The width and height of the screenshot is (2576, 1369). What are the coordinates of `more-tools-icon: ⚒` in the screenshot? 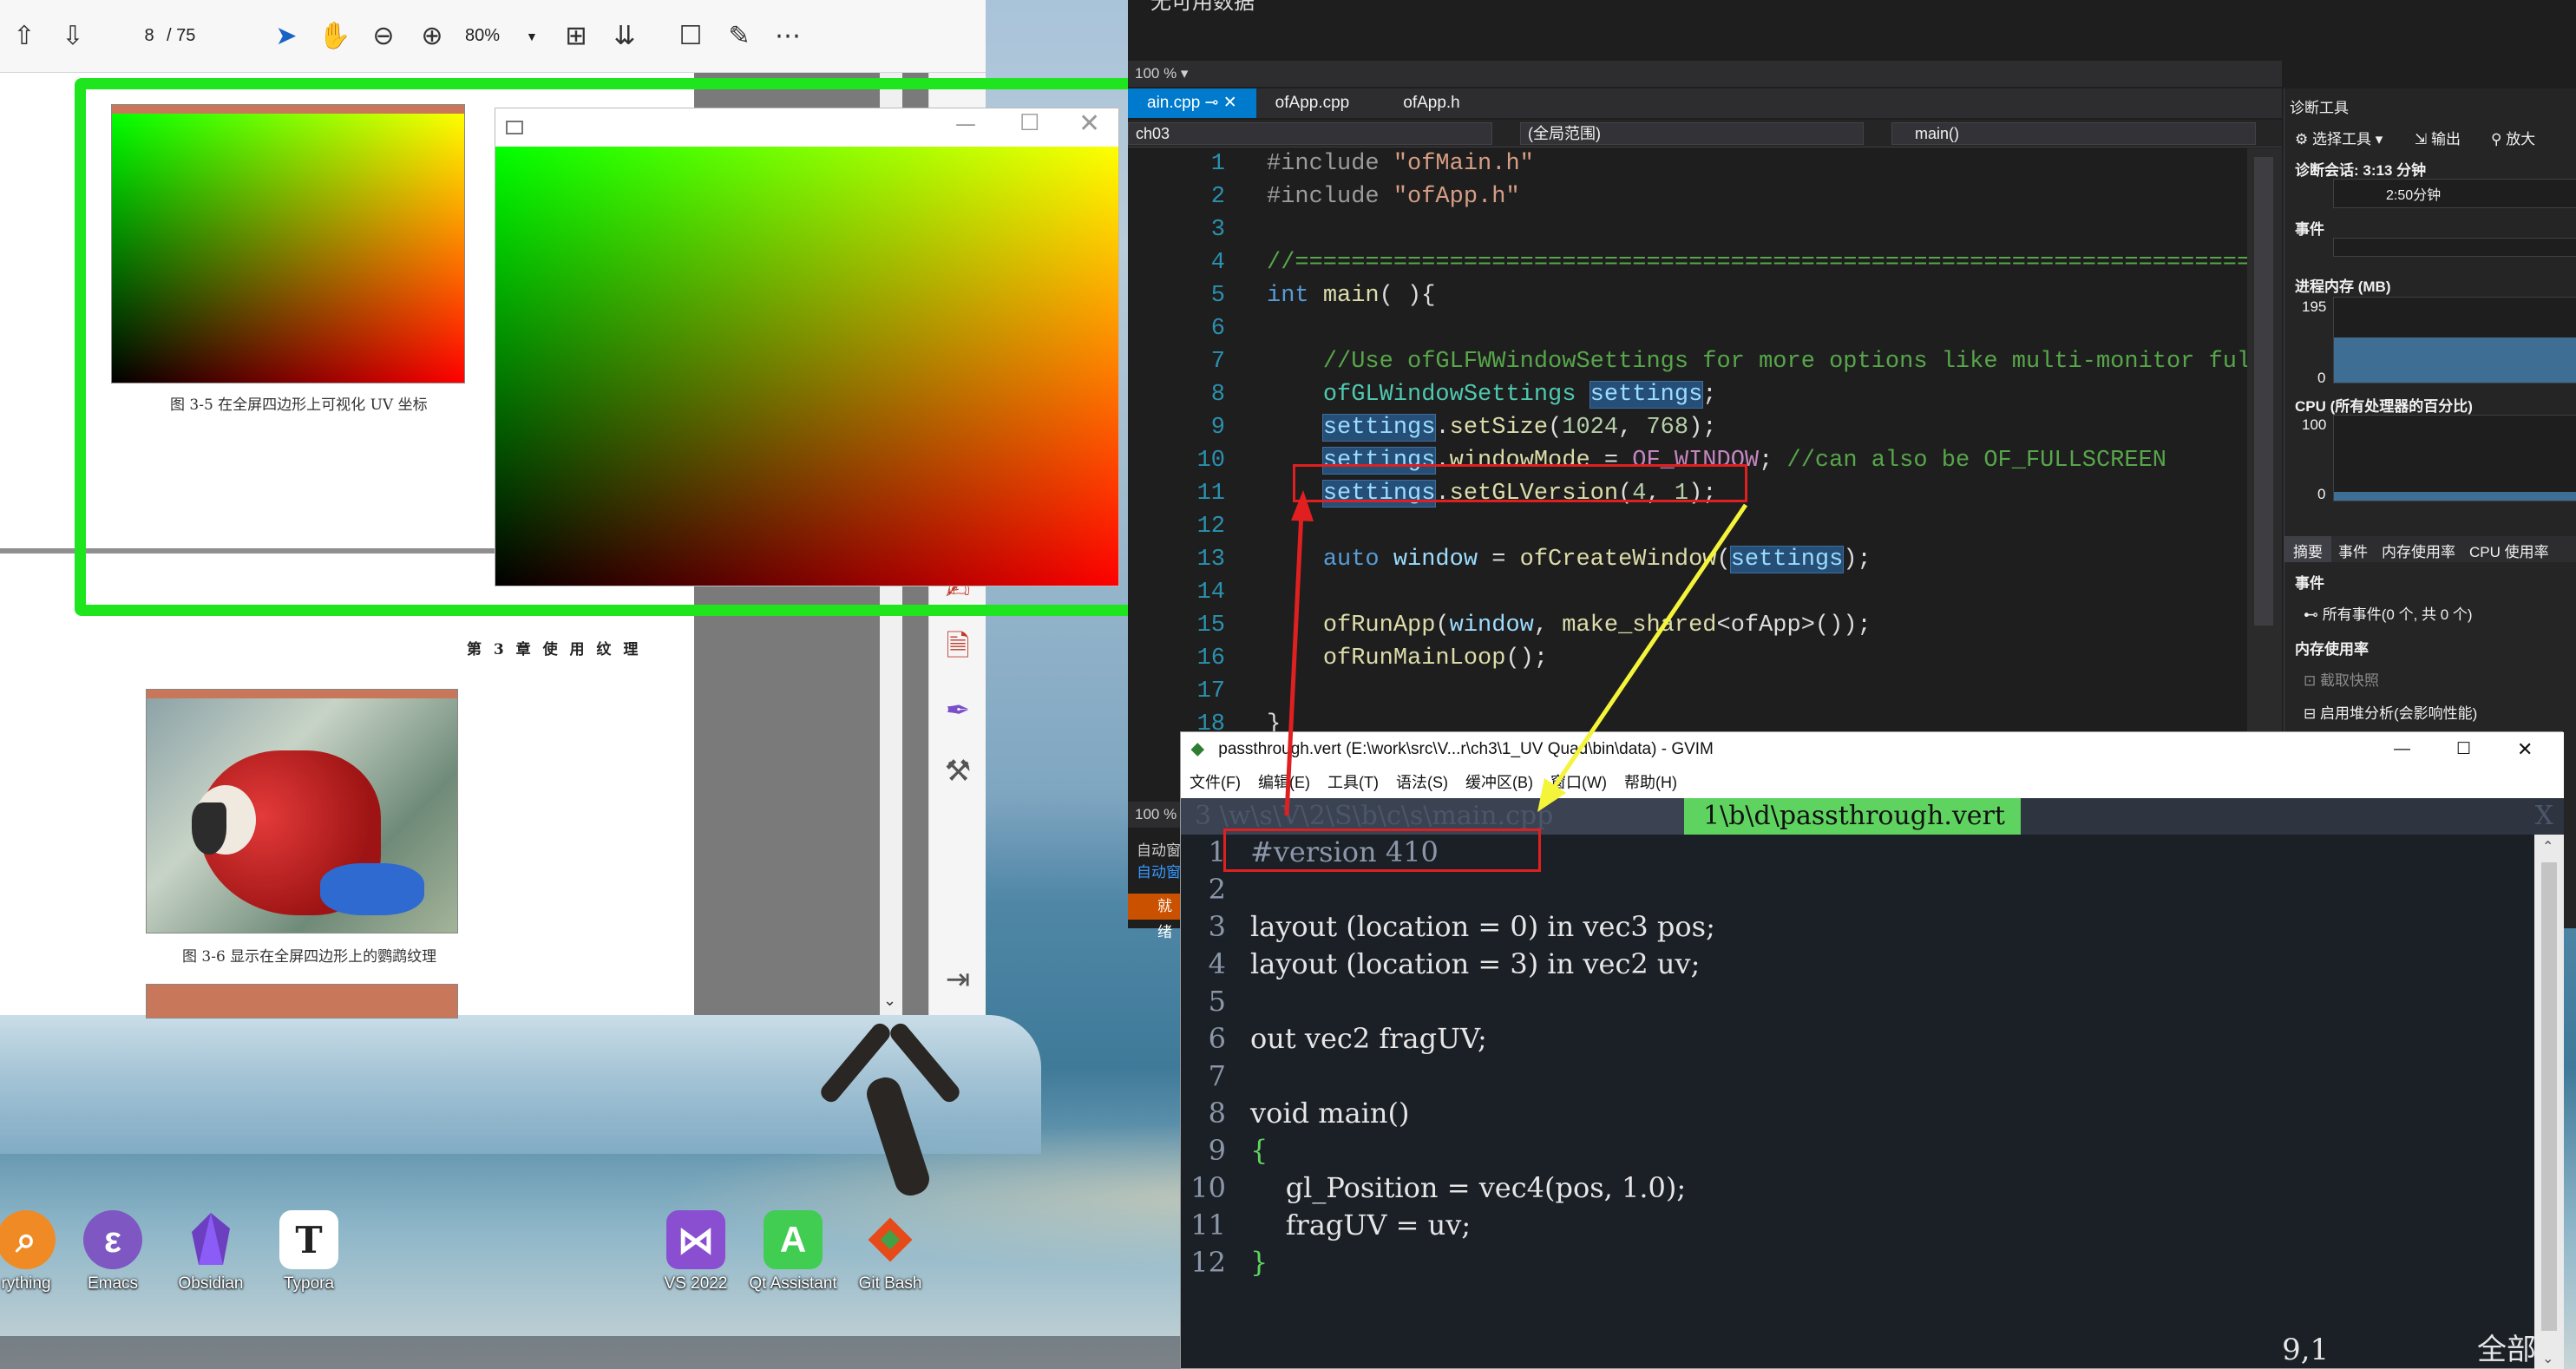 It's located at (957, 771).